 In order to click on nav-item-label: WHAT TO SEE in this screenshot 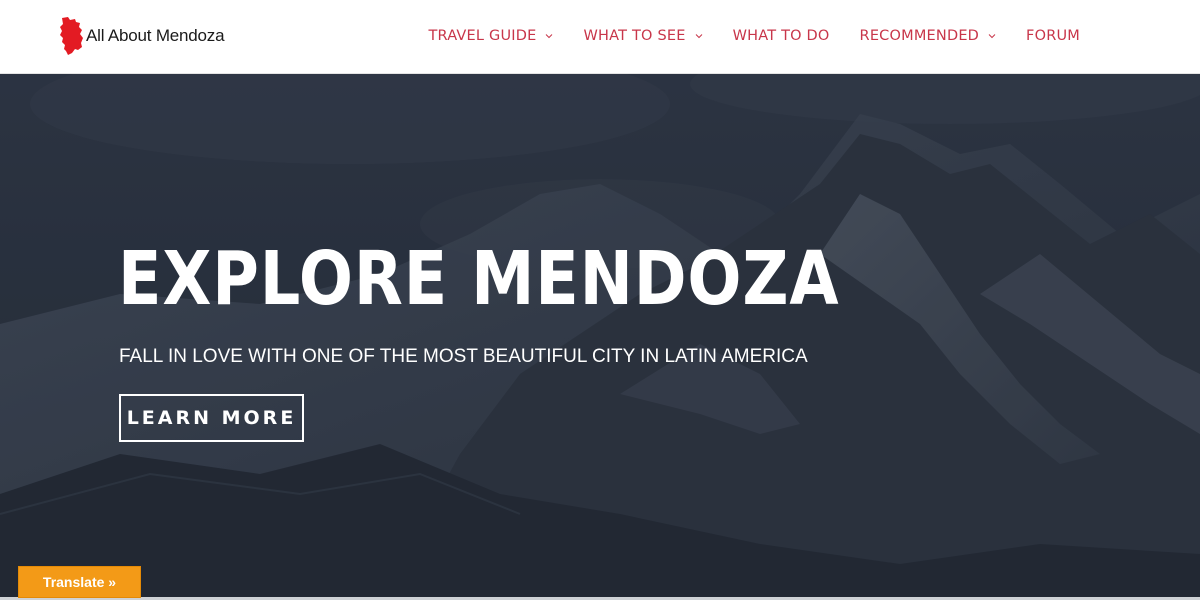, I will do `click(634, 36)`.